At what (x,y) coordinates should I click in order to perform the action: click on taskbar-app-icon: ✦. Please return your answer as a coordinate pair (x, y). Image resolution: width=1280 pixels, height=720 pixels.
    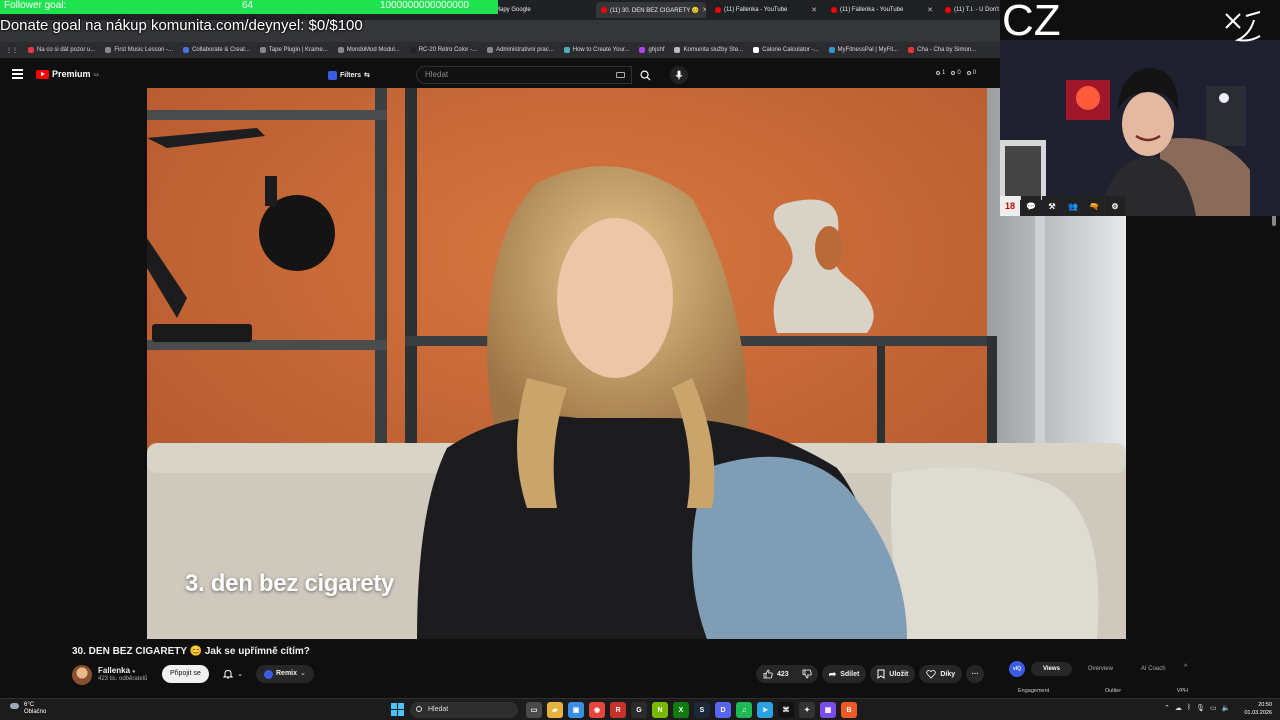
    Looking at the image, I should click on (807, 710).